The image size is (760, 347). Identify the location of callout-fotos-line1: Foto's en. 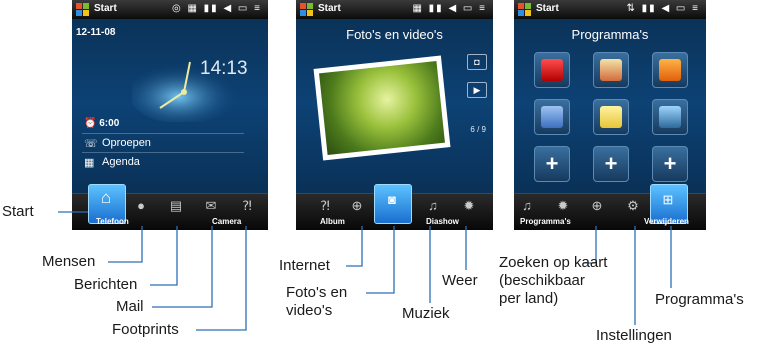
(317, 292).